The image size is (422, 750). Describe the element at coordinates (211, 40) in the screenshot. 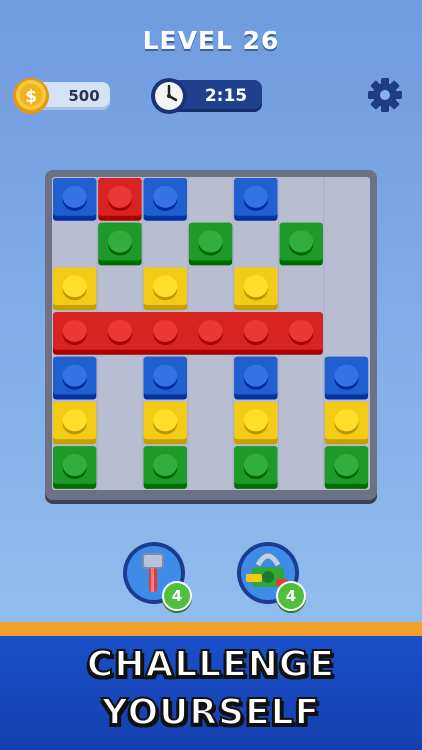

I see `level-title: LEVEL 26` at that location.